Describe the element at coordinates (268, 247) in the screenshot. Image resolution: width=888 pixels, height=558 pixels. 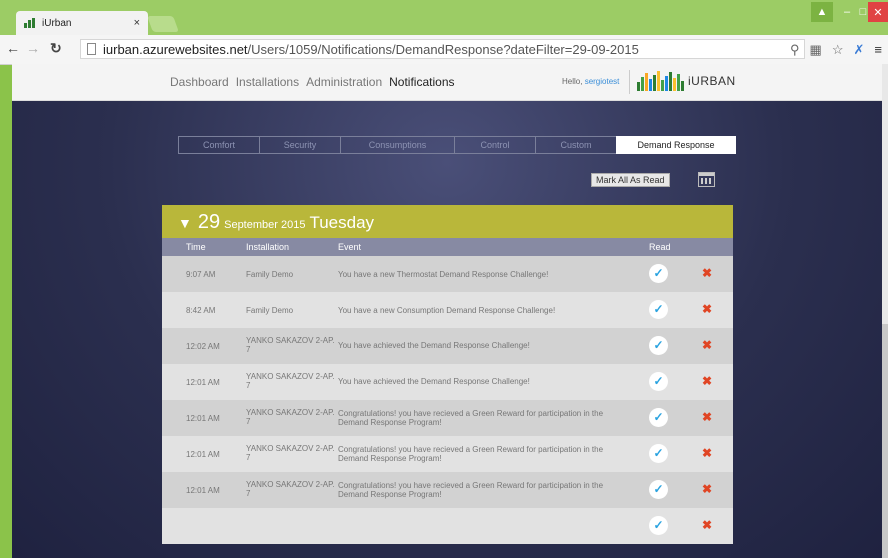
I see `col-installation: Installation` at that location.